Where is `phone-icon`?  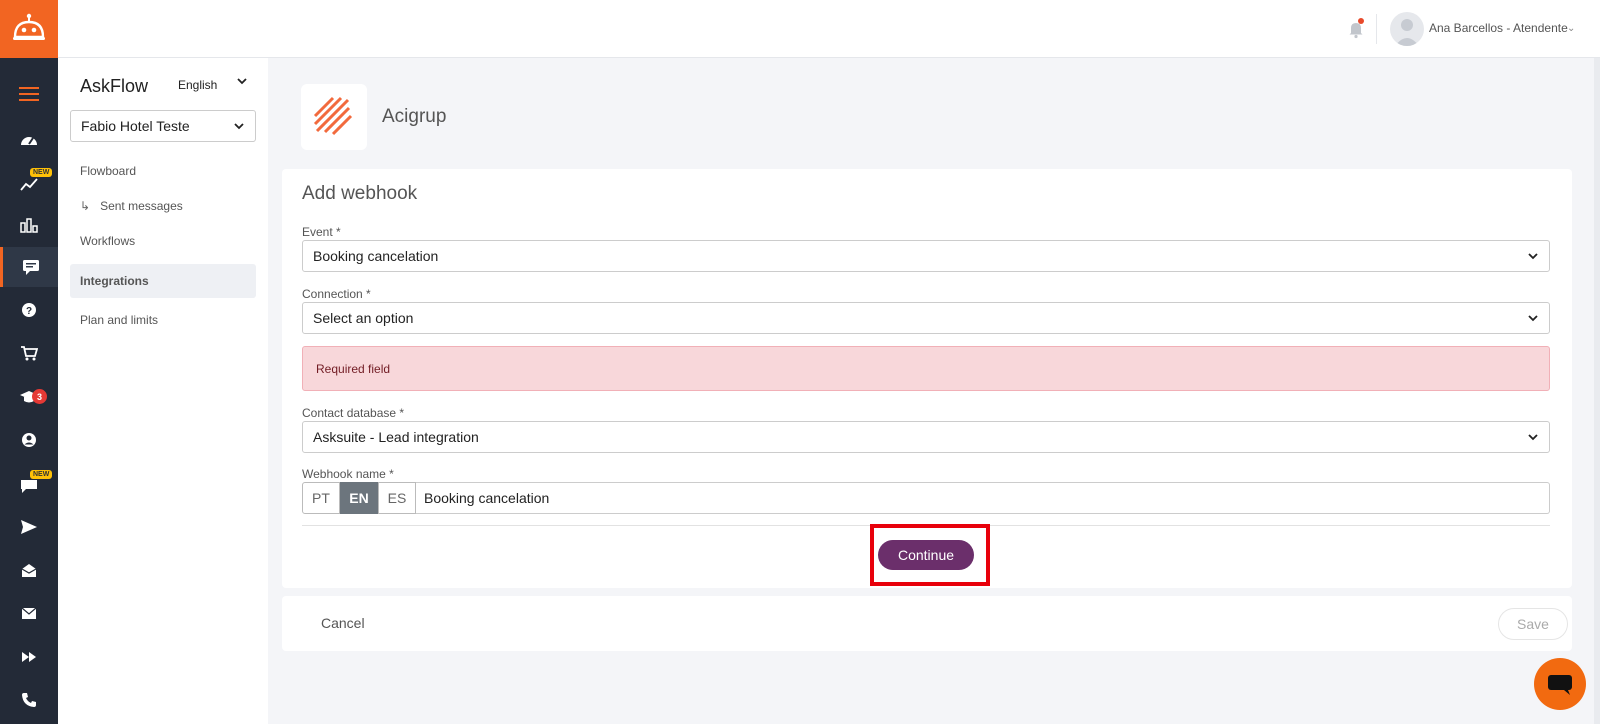
phone-icon is located at coordinates (29, 700).